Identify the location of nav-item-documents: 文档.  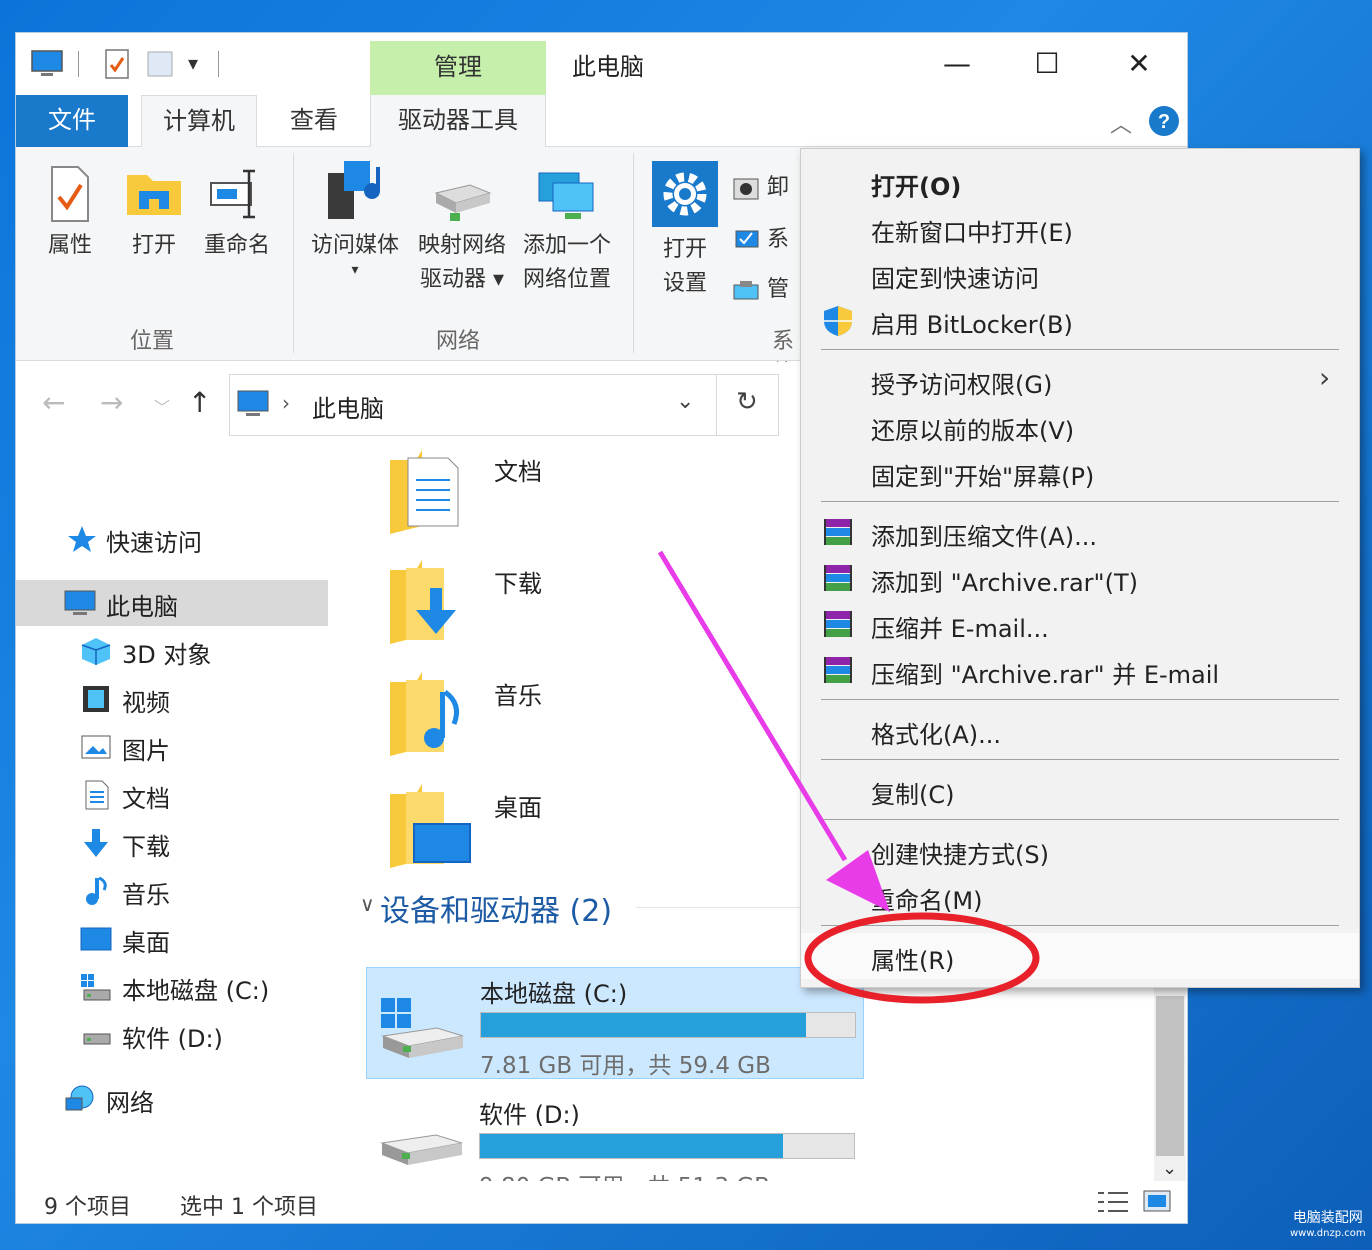
(172, 795).